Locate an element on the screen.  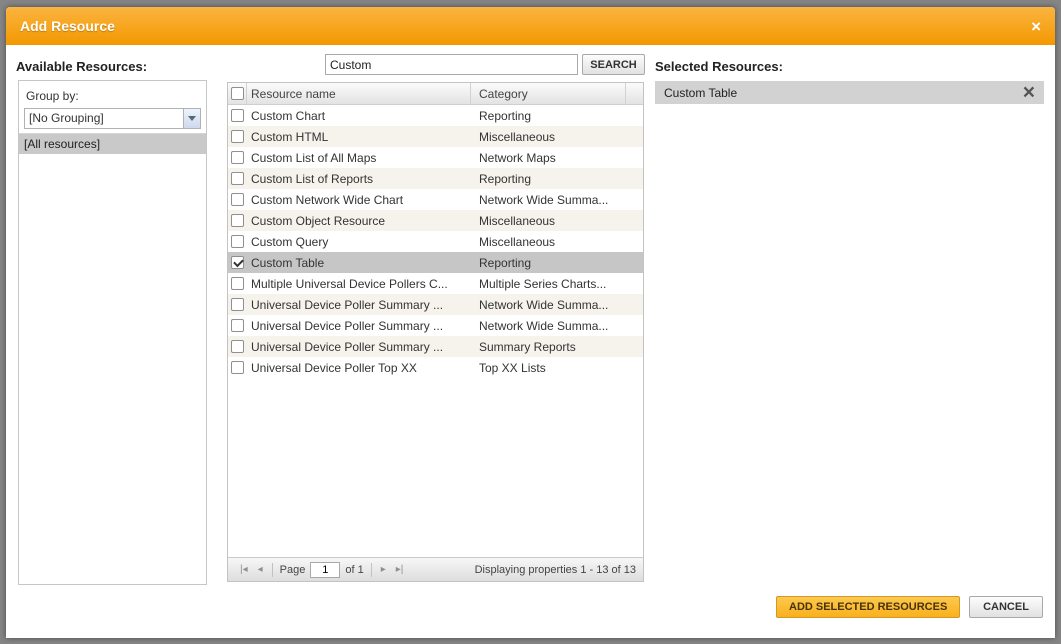
all-resources-item: [All resources] is located at coordinates (112, 144).